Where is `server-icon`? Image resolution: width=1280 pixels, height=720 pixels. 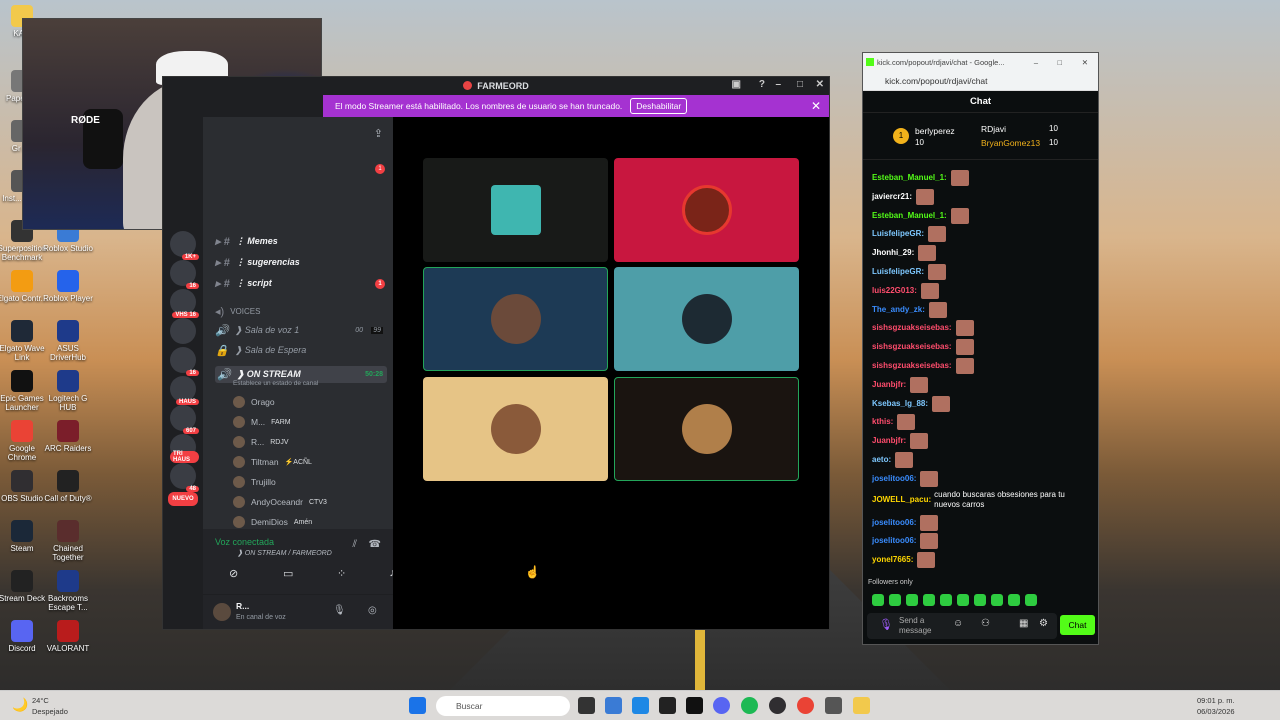
server-icon is located at coordinates (183, 331).